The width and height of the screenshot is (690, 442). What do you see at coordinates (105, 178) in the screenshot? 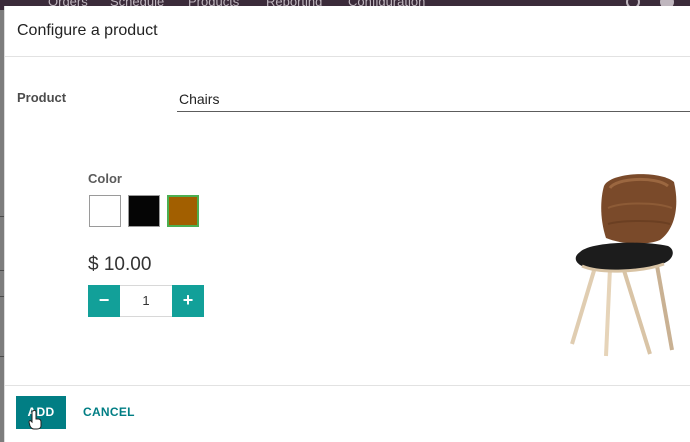
I see `color-label: Color` at bounding box center [105, 178].